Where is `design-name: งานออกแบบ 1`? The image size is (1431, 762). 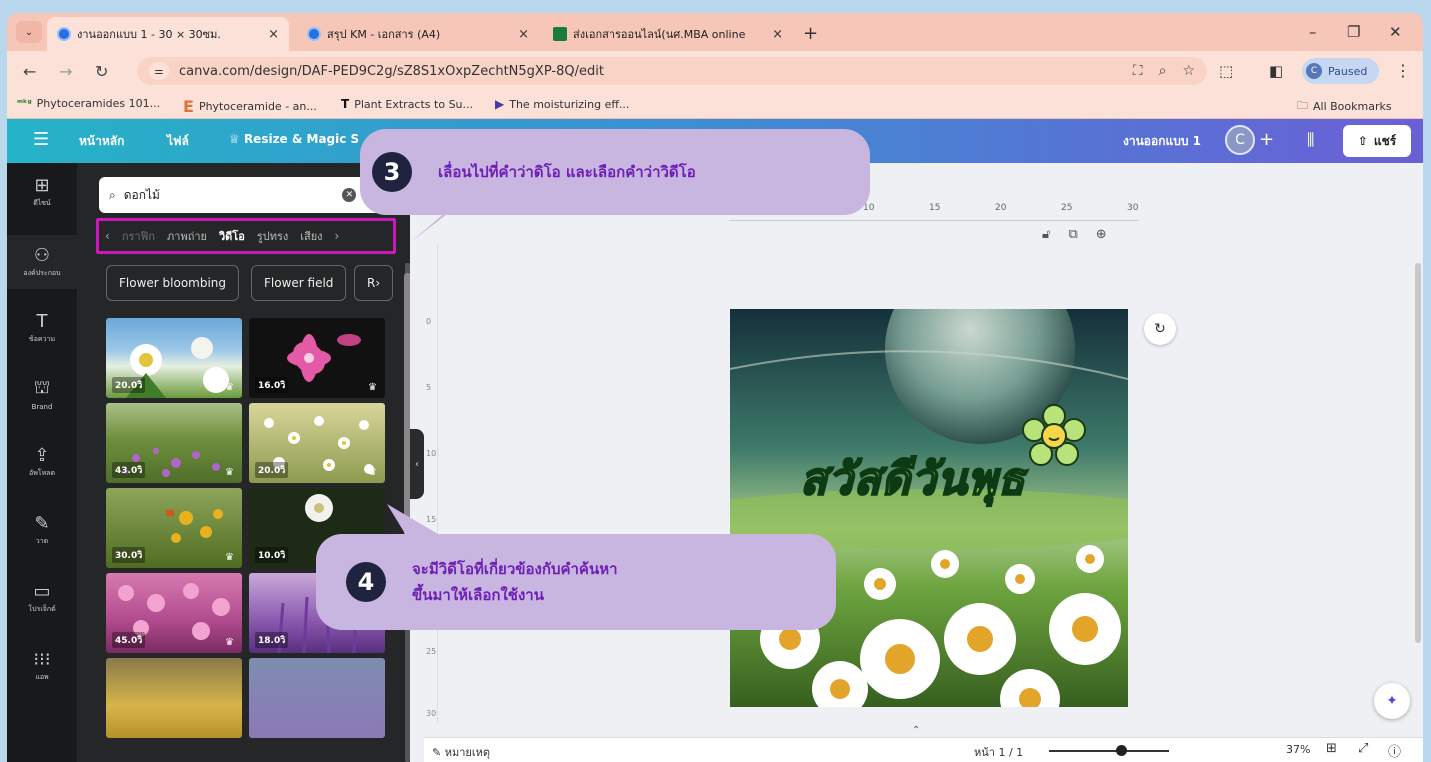 design-name: งานออกแบบ 1 is located at coordinates (1162, 141).